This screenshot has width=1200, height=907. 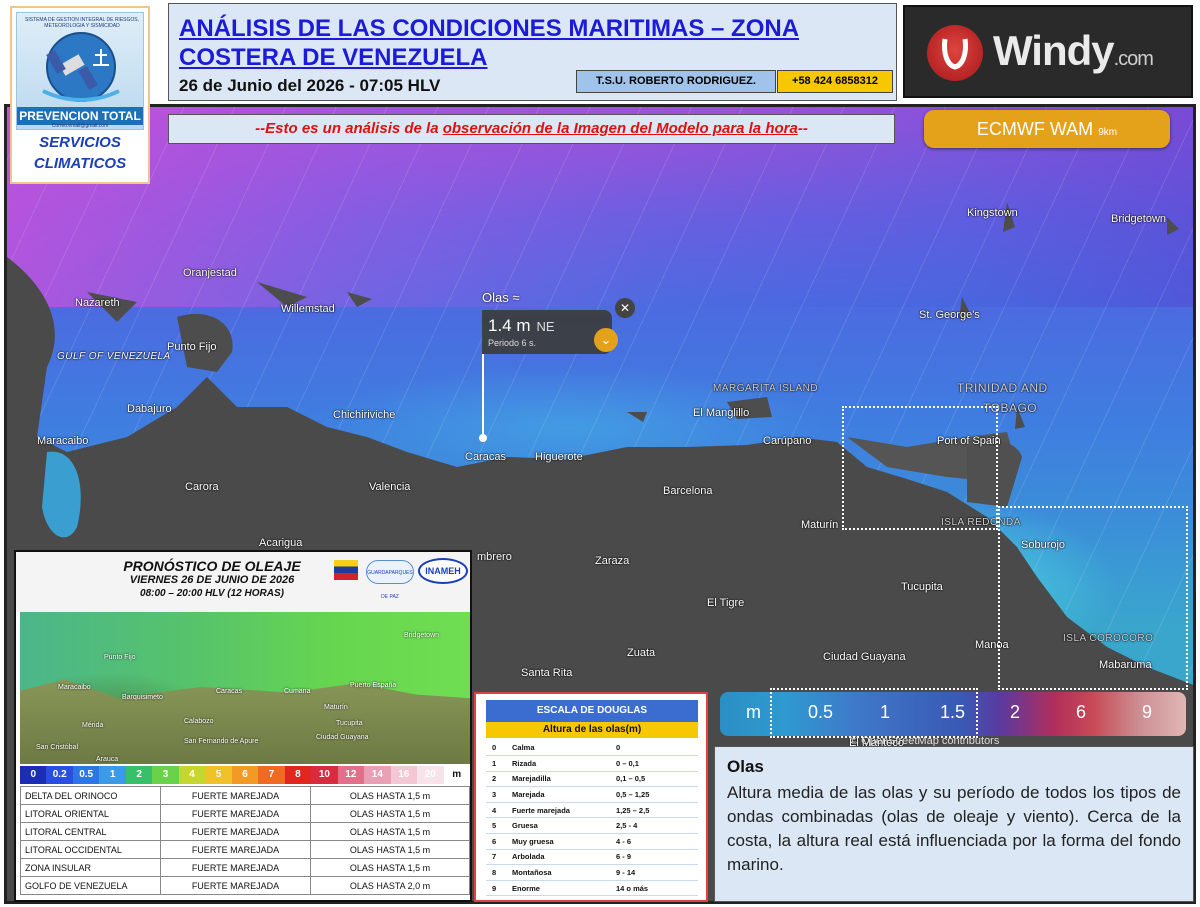 I want to click on douglas-height: 6 - 9, so click(x=655, y=857).